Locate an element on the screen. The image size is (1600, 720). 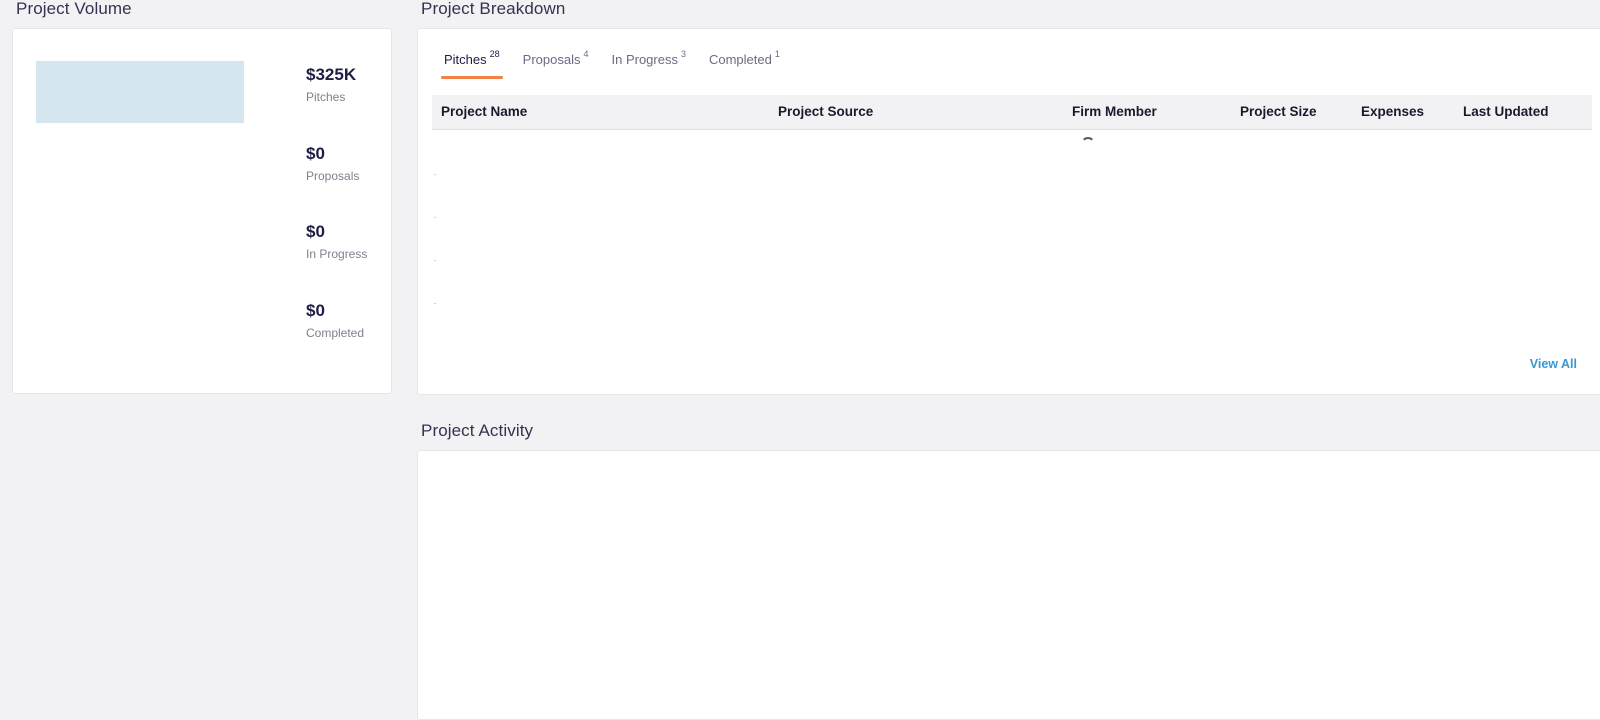
spinner-icon is located at coordinates (1088, 144).